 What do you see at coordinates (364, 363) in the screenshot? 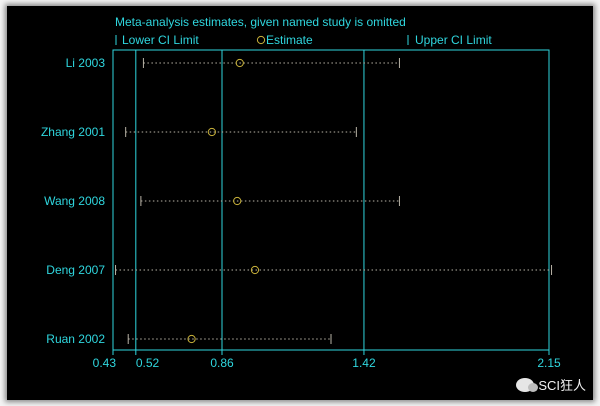
I see `x-tick-label: 1.42` at bounding box center [364, 363].